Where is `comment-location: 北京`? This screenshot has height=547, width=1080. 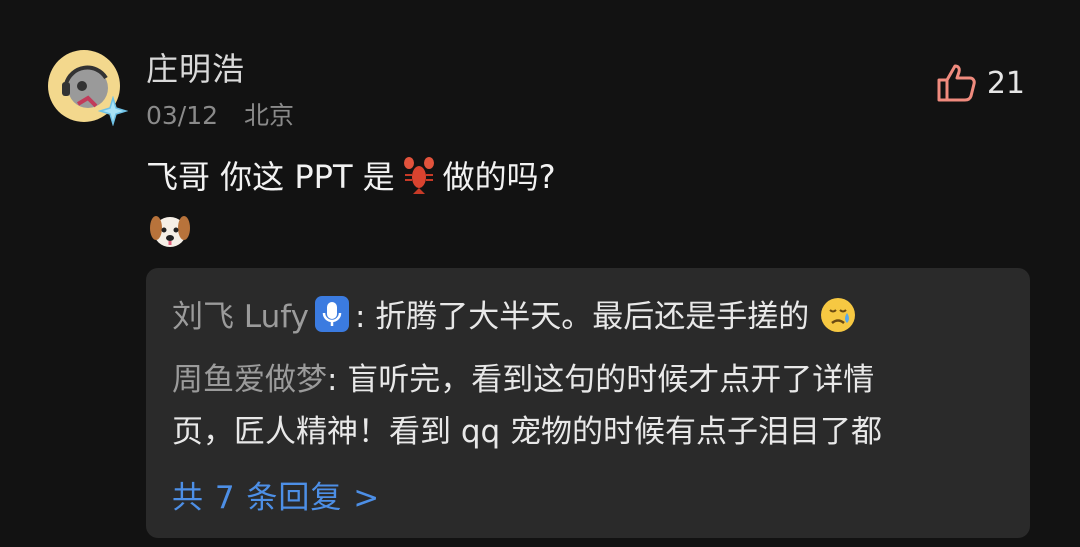
comment-location: 北京 is located at coordinates (269, 115).